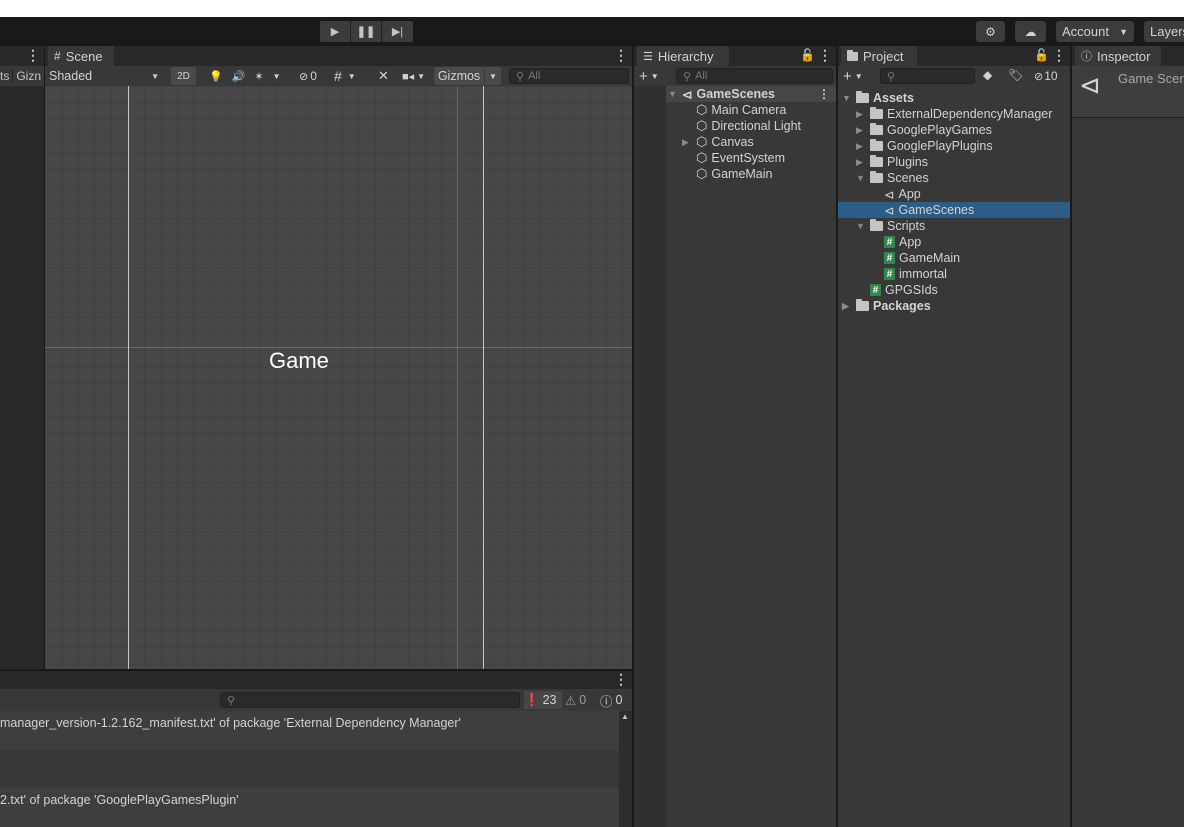 This screenshot has height=827, width=1184. I want to click on toggle-2d-button: 2D, so click(183, 76).